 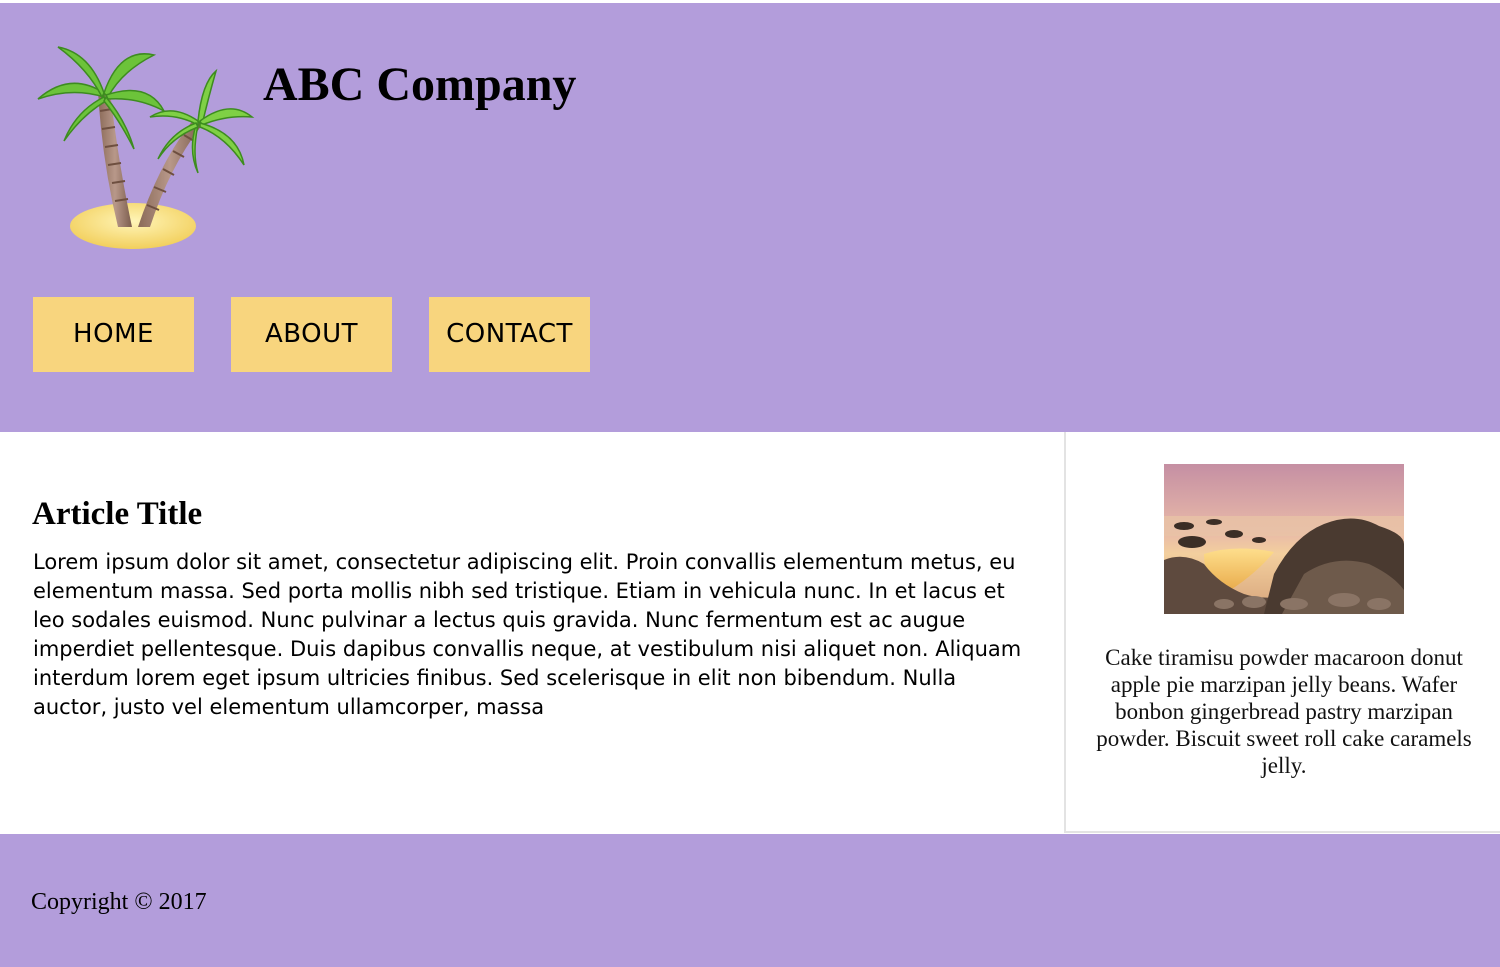 What do you see at coordinates (509, 334) in the screenshot?
I see `nav-contact-button: CONTACT` at bounding box center [509, 334].